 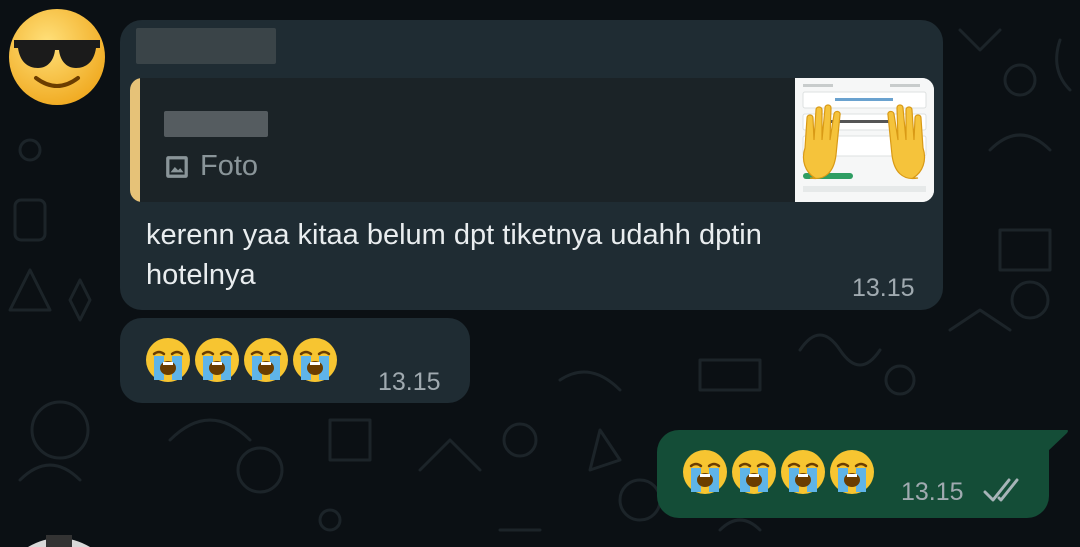 What do you see at coordinates (1057, 441) in the screenshot?
I see `outgoing-bubble-tail` at bounding box center [1057, 441].